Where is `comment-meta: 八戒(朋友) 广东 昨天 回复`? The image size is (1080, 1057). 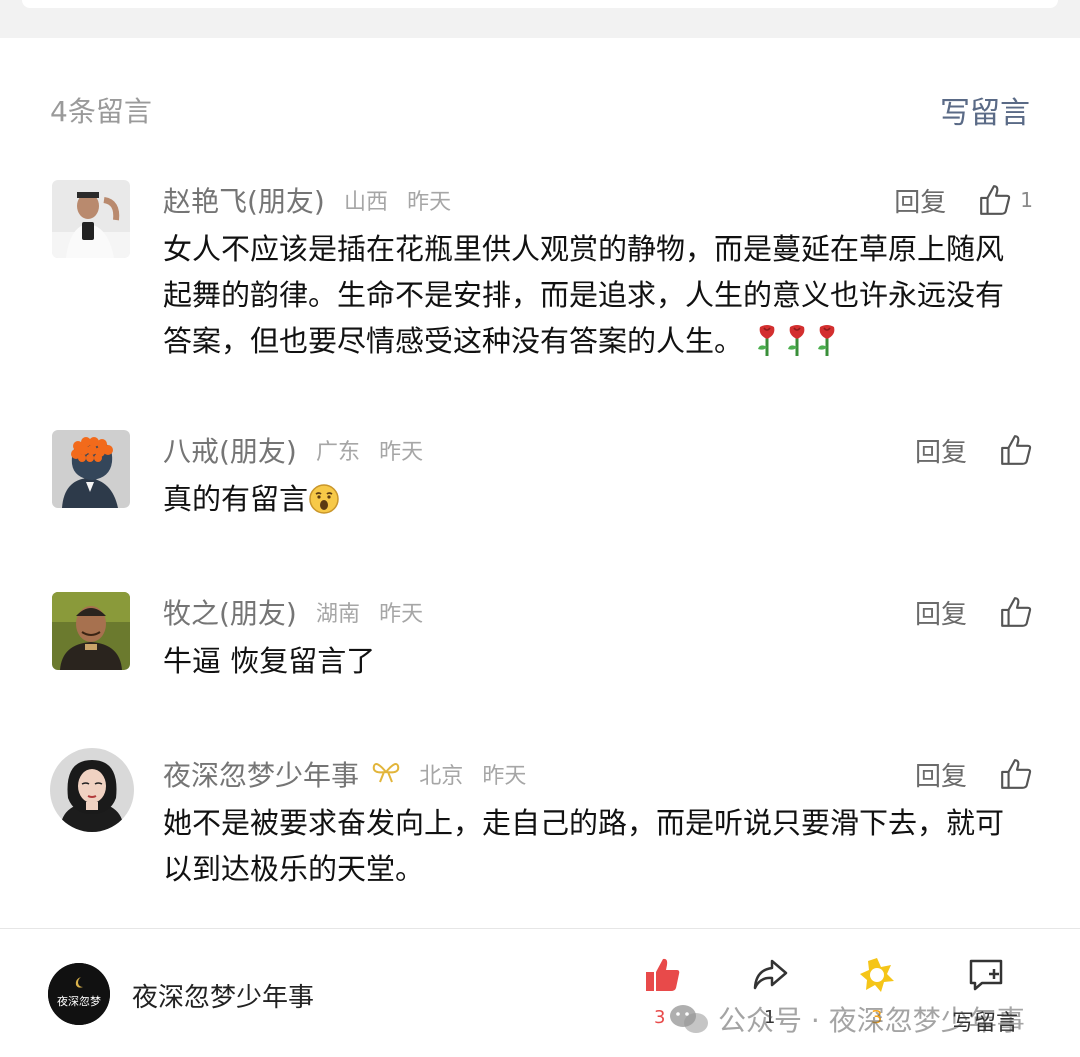 comment-meta: 八戒(朋友) 广东 昨天 回复 is located at coordinates (598, 450).